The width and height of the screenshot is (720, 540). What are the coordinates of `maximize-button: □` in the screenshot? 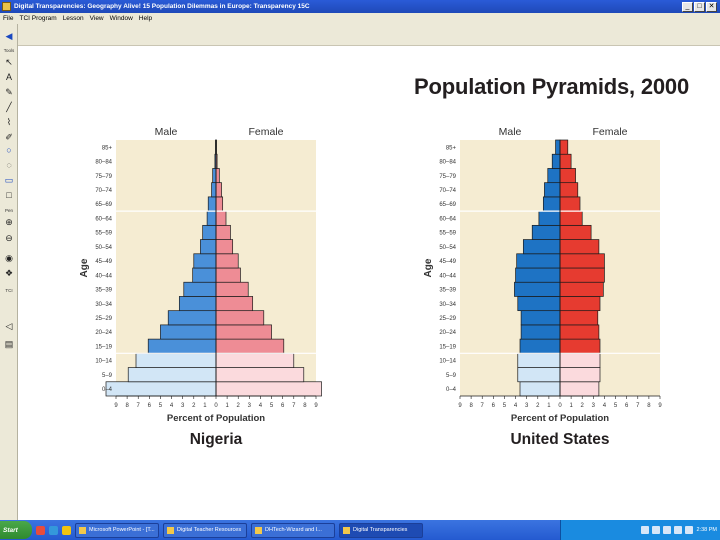 It's located at (699, 6).